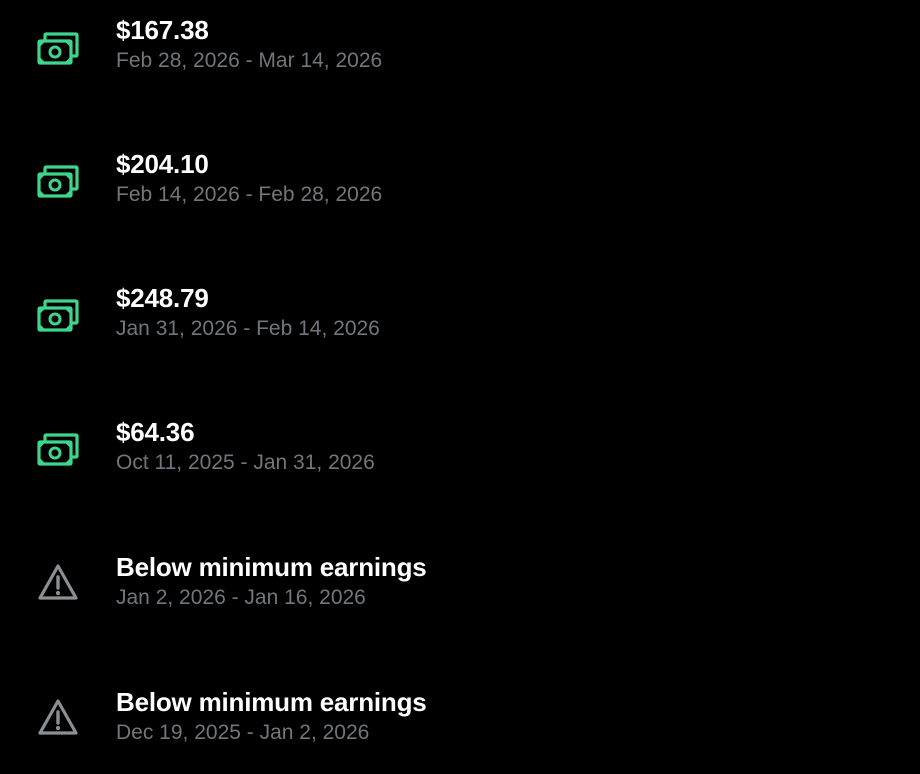  I want to click on payout-period: Dec 19, 2025 - Jan 2, 2026, so click(243, 732).